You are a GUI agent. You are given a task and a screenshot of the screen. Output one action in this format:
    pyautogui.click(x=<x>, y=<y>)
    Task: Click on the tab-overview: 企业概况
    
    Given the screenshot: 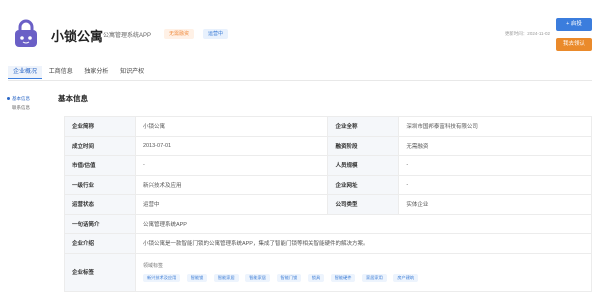 What is the action you would take?
    pyautogui.click(x=25, y=72)
    